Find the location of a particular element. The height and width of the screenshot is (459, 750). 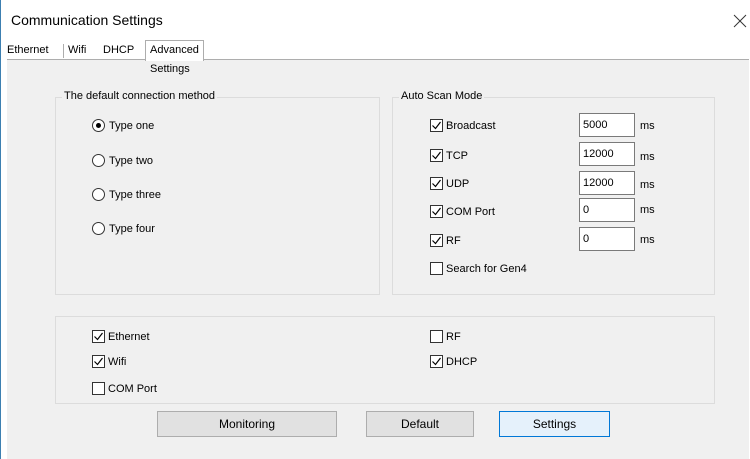

settings-button: Settings is located at coordinates (554, 424).